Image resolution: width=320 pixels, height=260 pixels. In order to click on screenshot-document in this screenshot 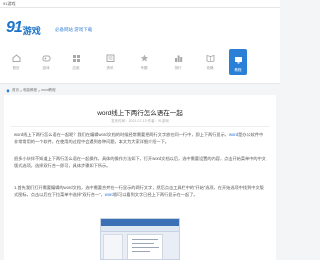, I will do `click(145, 246)`.